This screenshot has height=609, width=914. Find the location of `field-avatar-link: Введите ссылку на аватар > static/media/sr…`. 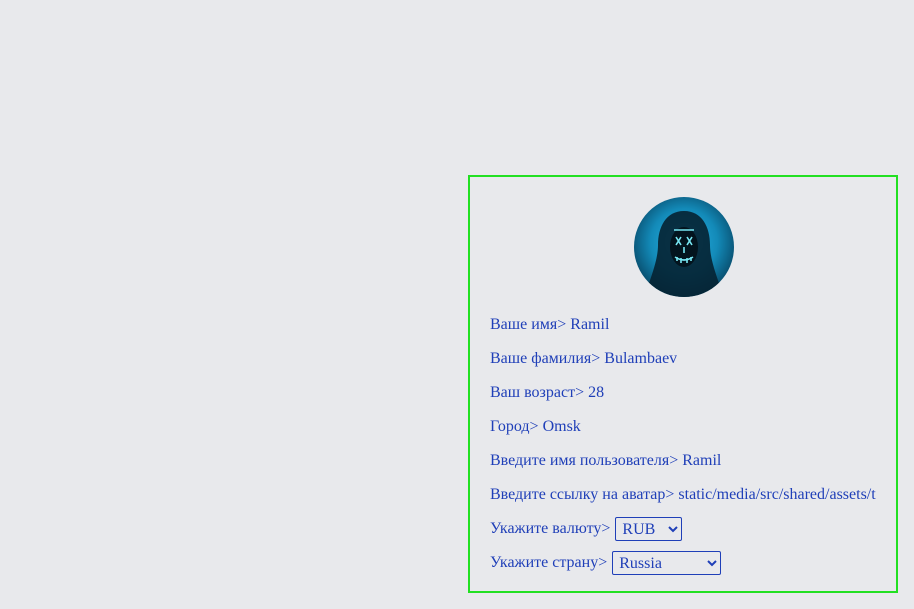

field-avatar-link: Введите ссылку на аватар > static/media/sr… is located at coordinates (683, 495).